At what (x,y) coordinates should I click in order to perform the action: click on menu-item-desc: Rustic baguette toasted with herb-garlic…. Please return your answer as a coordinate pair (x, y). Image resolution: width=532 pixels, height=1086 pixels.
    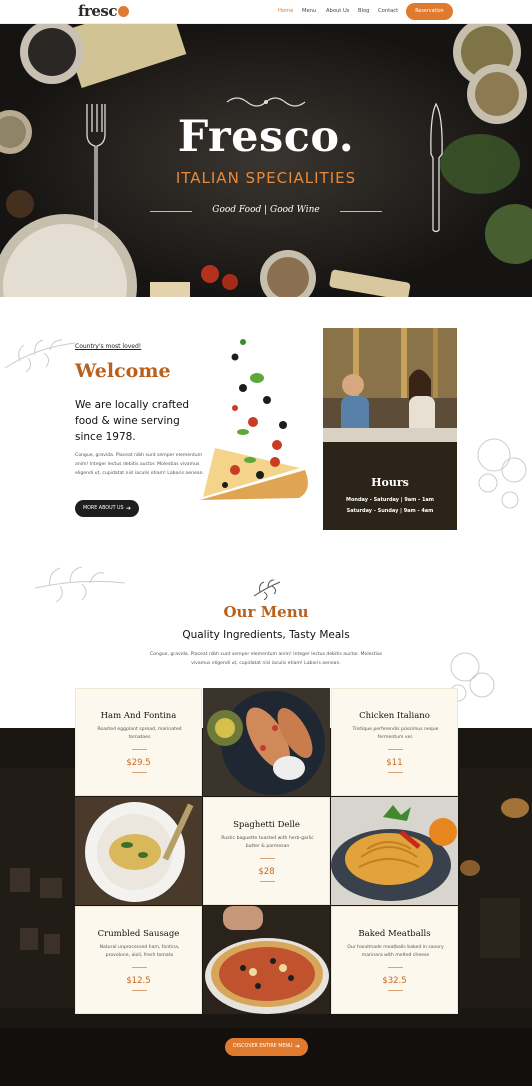
    Looking at the image, I should click on (267, 842).